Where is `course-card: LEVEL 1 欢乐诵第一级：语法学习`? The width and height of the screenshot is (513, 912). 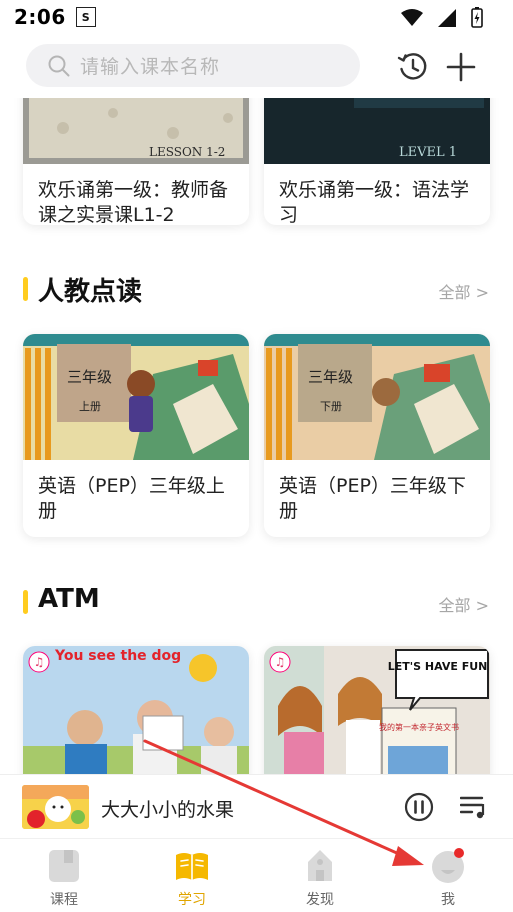
course-card: LEVEL 1 欢乐诵第一级：语法学习 is located at coordinates (377, 161).